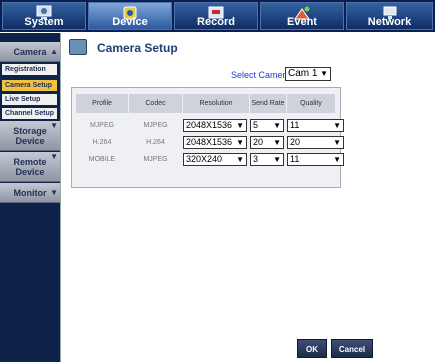  Describe the element at coordinates (102, 125) in the screenshot. I see `profile-cell: MJPEG` at that location.